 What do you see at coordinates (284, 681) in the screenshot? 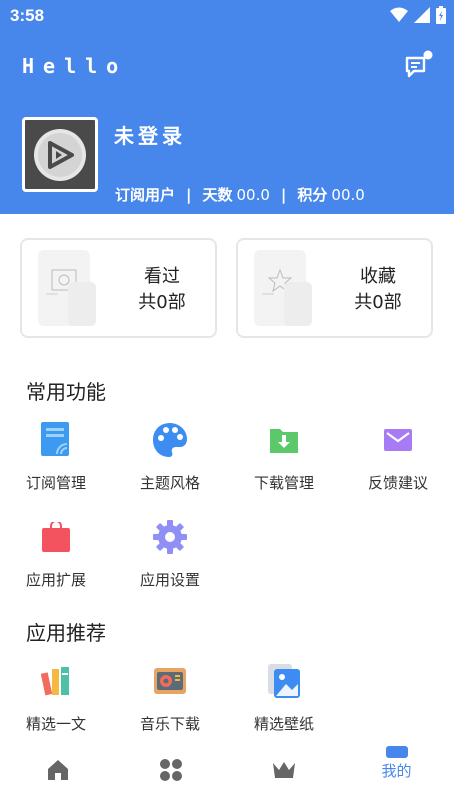
I see `wallpaper-icon` at bounding box center [284, 681].